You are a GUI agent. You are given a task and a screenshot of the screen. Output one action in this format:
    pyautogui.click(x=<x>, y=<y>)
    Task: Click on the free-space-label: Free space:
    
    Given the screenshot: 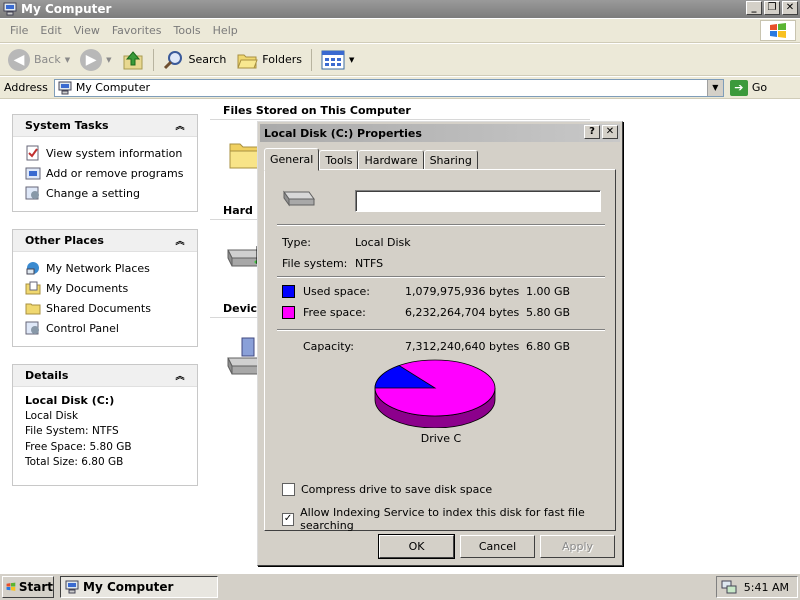 What is the action you would take?
    pyautogui.click(x=334, y=312)
    